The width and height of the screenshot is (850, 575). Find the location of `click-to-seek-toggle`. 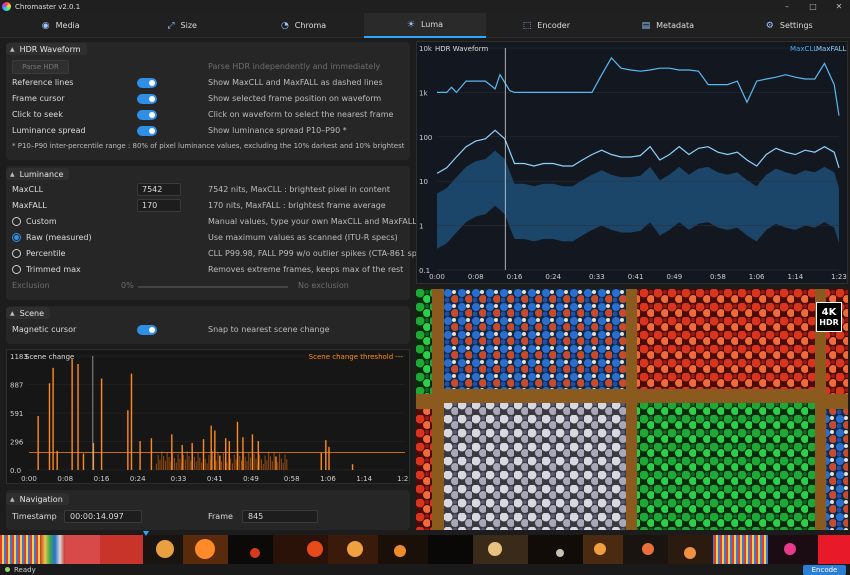

click-to-seek-toggle is located at coordinates (147, 115).